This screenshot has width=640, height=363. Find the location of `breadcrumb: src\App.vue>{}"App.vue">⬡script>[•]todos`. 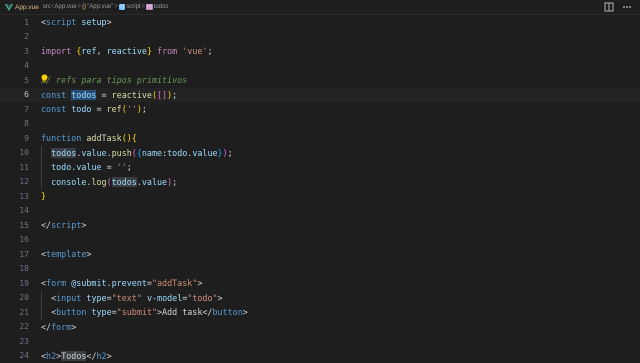

breadcrumb: src\App.vue>{}"App.vue">⬡script>[•]todos is located at coordinates (105, 7).